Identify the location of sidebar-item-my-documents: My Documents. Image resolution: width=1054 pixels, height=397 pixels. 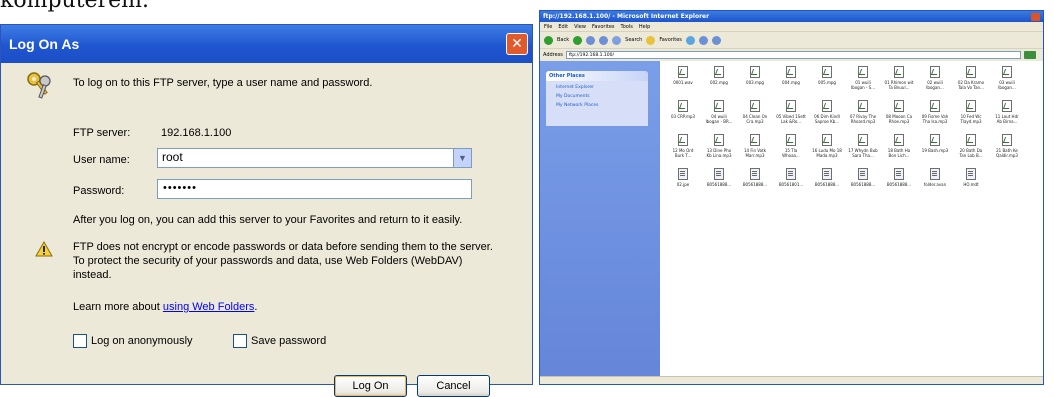
(597, 96).